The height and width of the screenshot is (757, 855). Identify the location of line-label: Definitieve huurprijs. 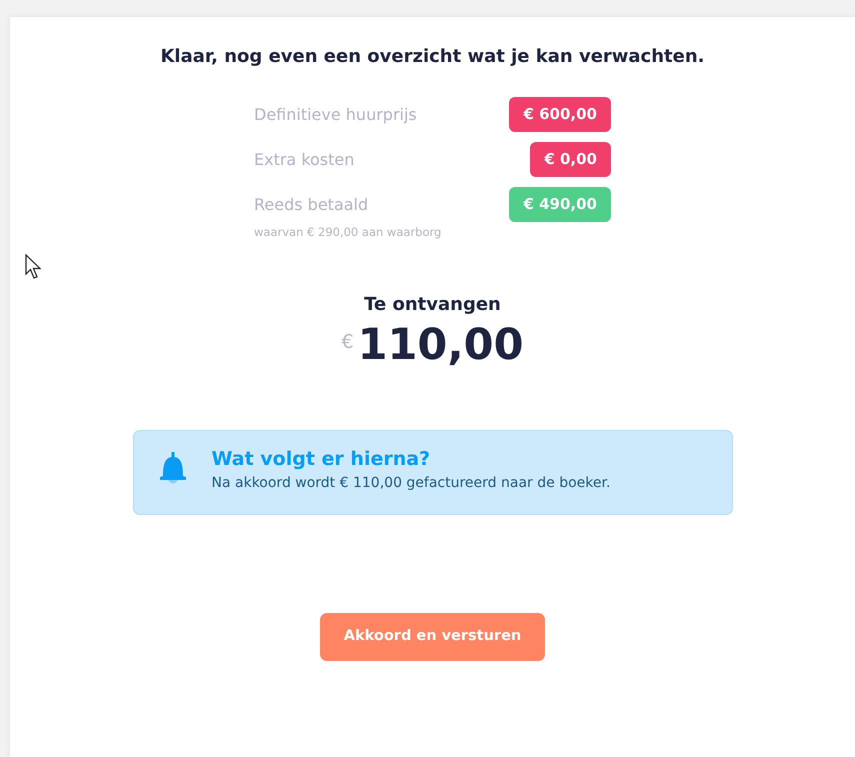
(335, 115).